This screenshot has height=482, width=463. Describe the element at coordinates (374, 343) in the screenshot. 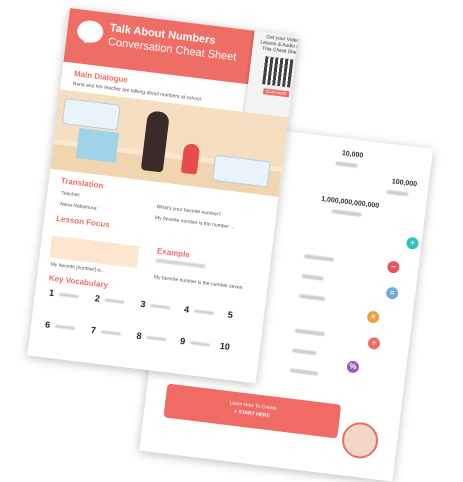

I see `divide-icon: ÷` at that location.